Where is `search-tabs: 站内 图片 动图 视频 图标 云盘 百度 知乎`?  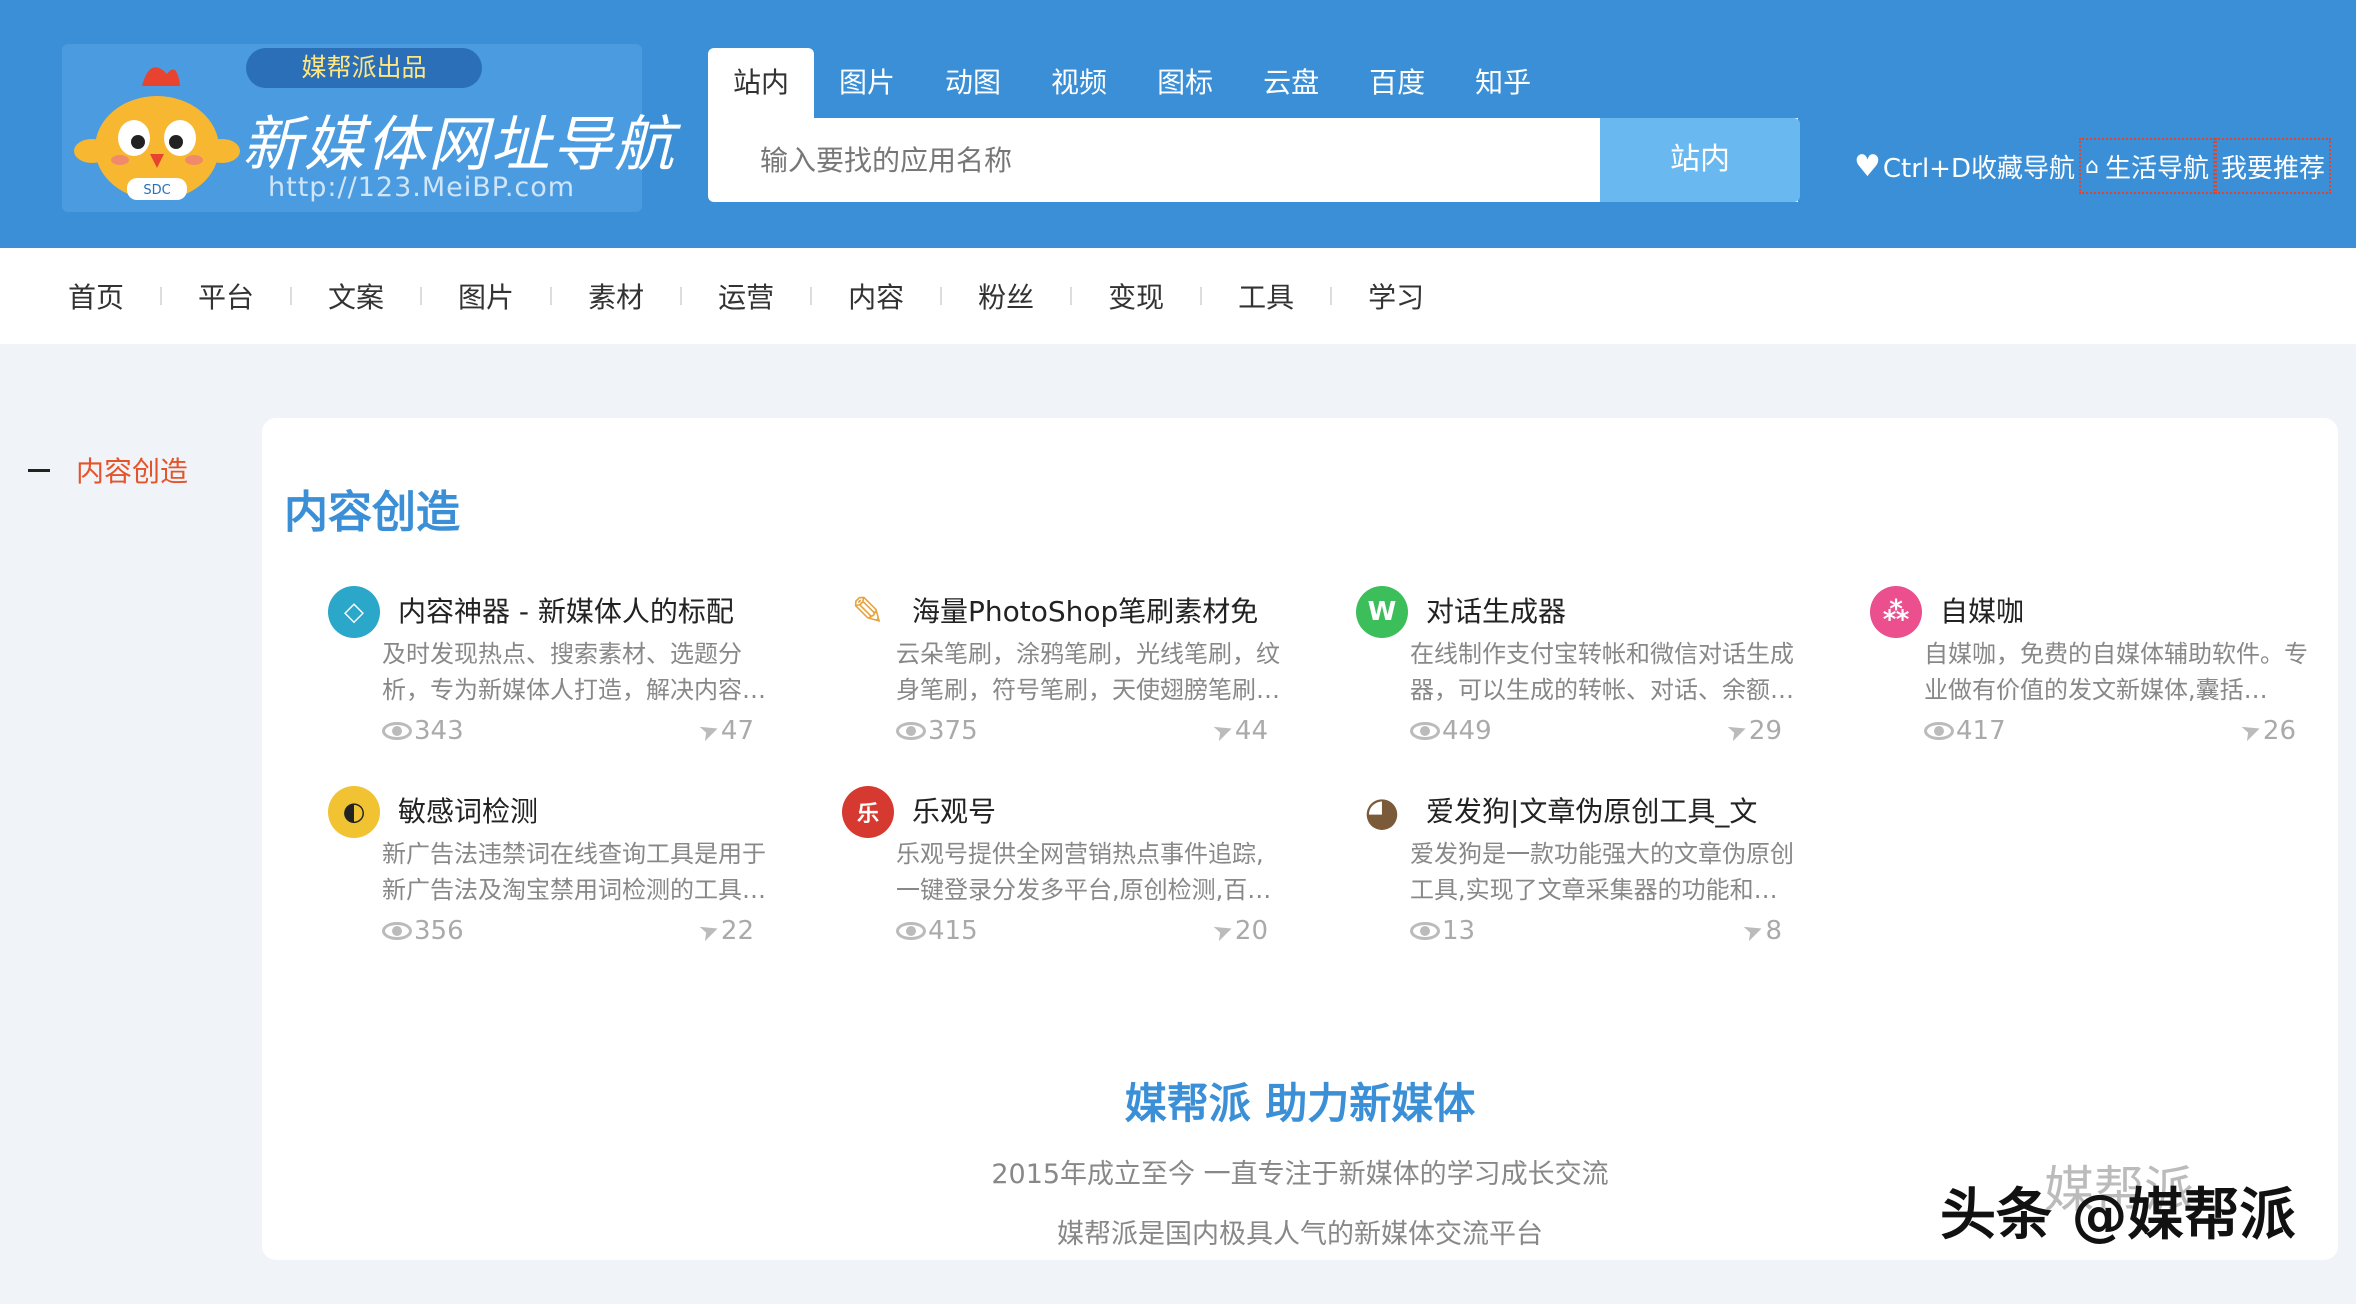 search-tabs: 站内 图片 动图 视频 图标 云盘 百度 知乎 is located at coordinates (1132, 83).